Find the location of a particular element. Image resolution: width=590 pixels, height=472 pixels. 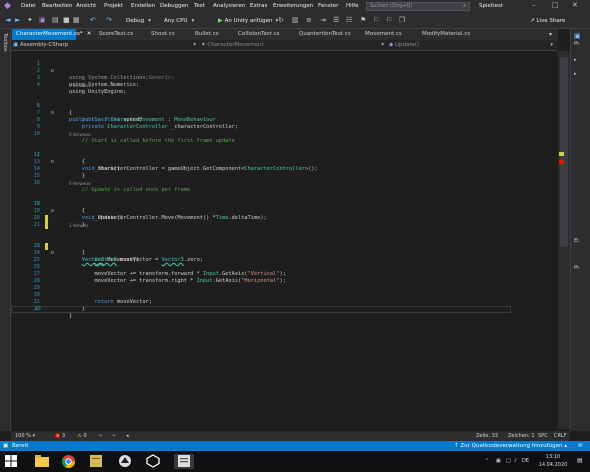

whitespace-mode: SPC is located at coordinates (543, 436).